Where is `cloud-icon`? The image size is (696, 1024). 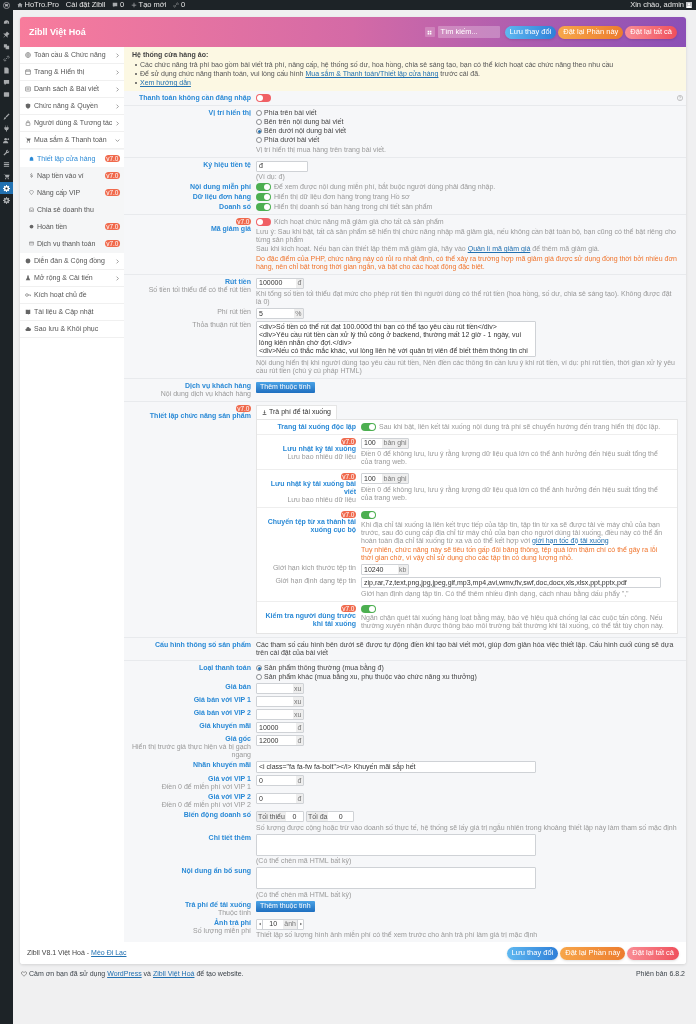 cloud-icon is located at coordinates (28, 329).